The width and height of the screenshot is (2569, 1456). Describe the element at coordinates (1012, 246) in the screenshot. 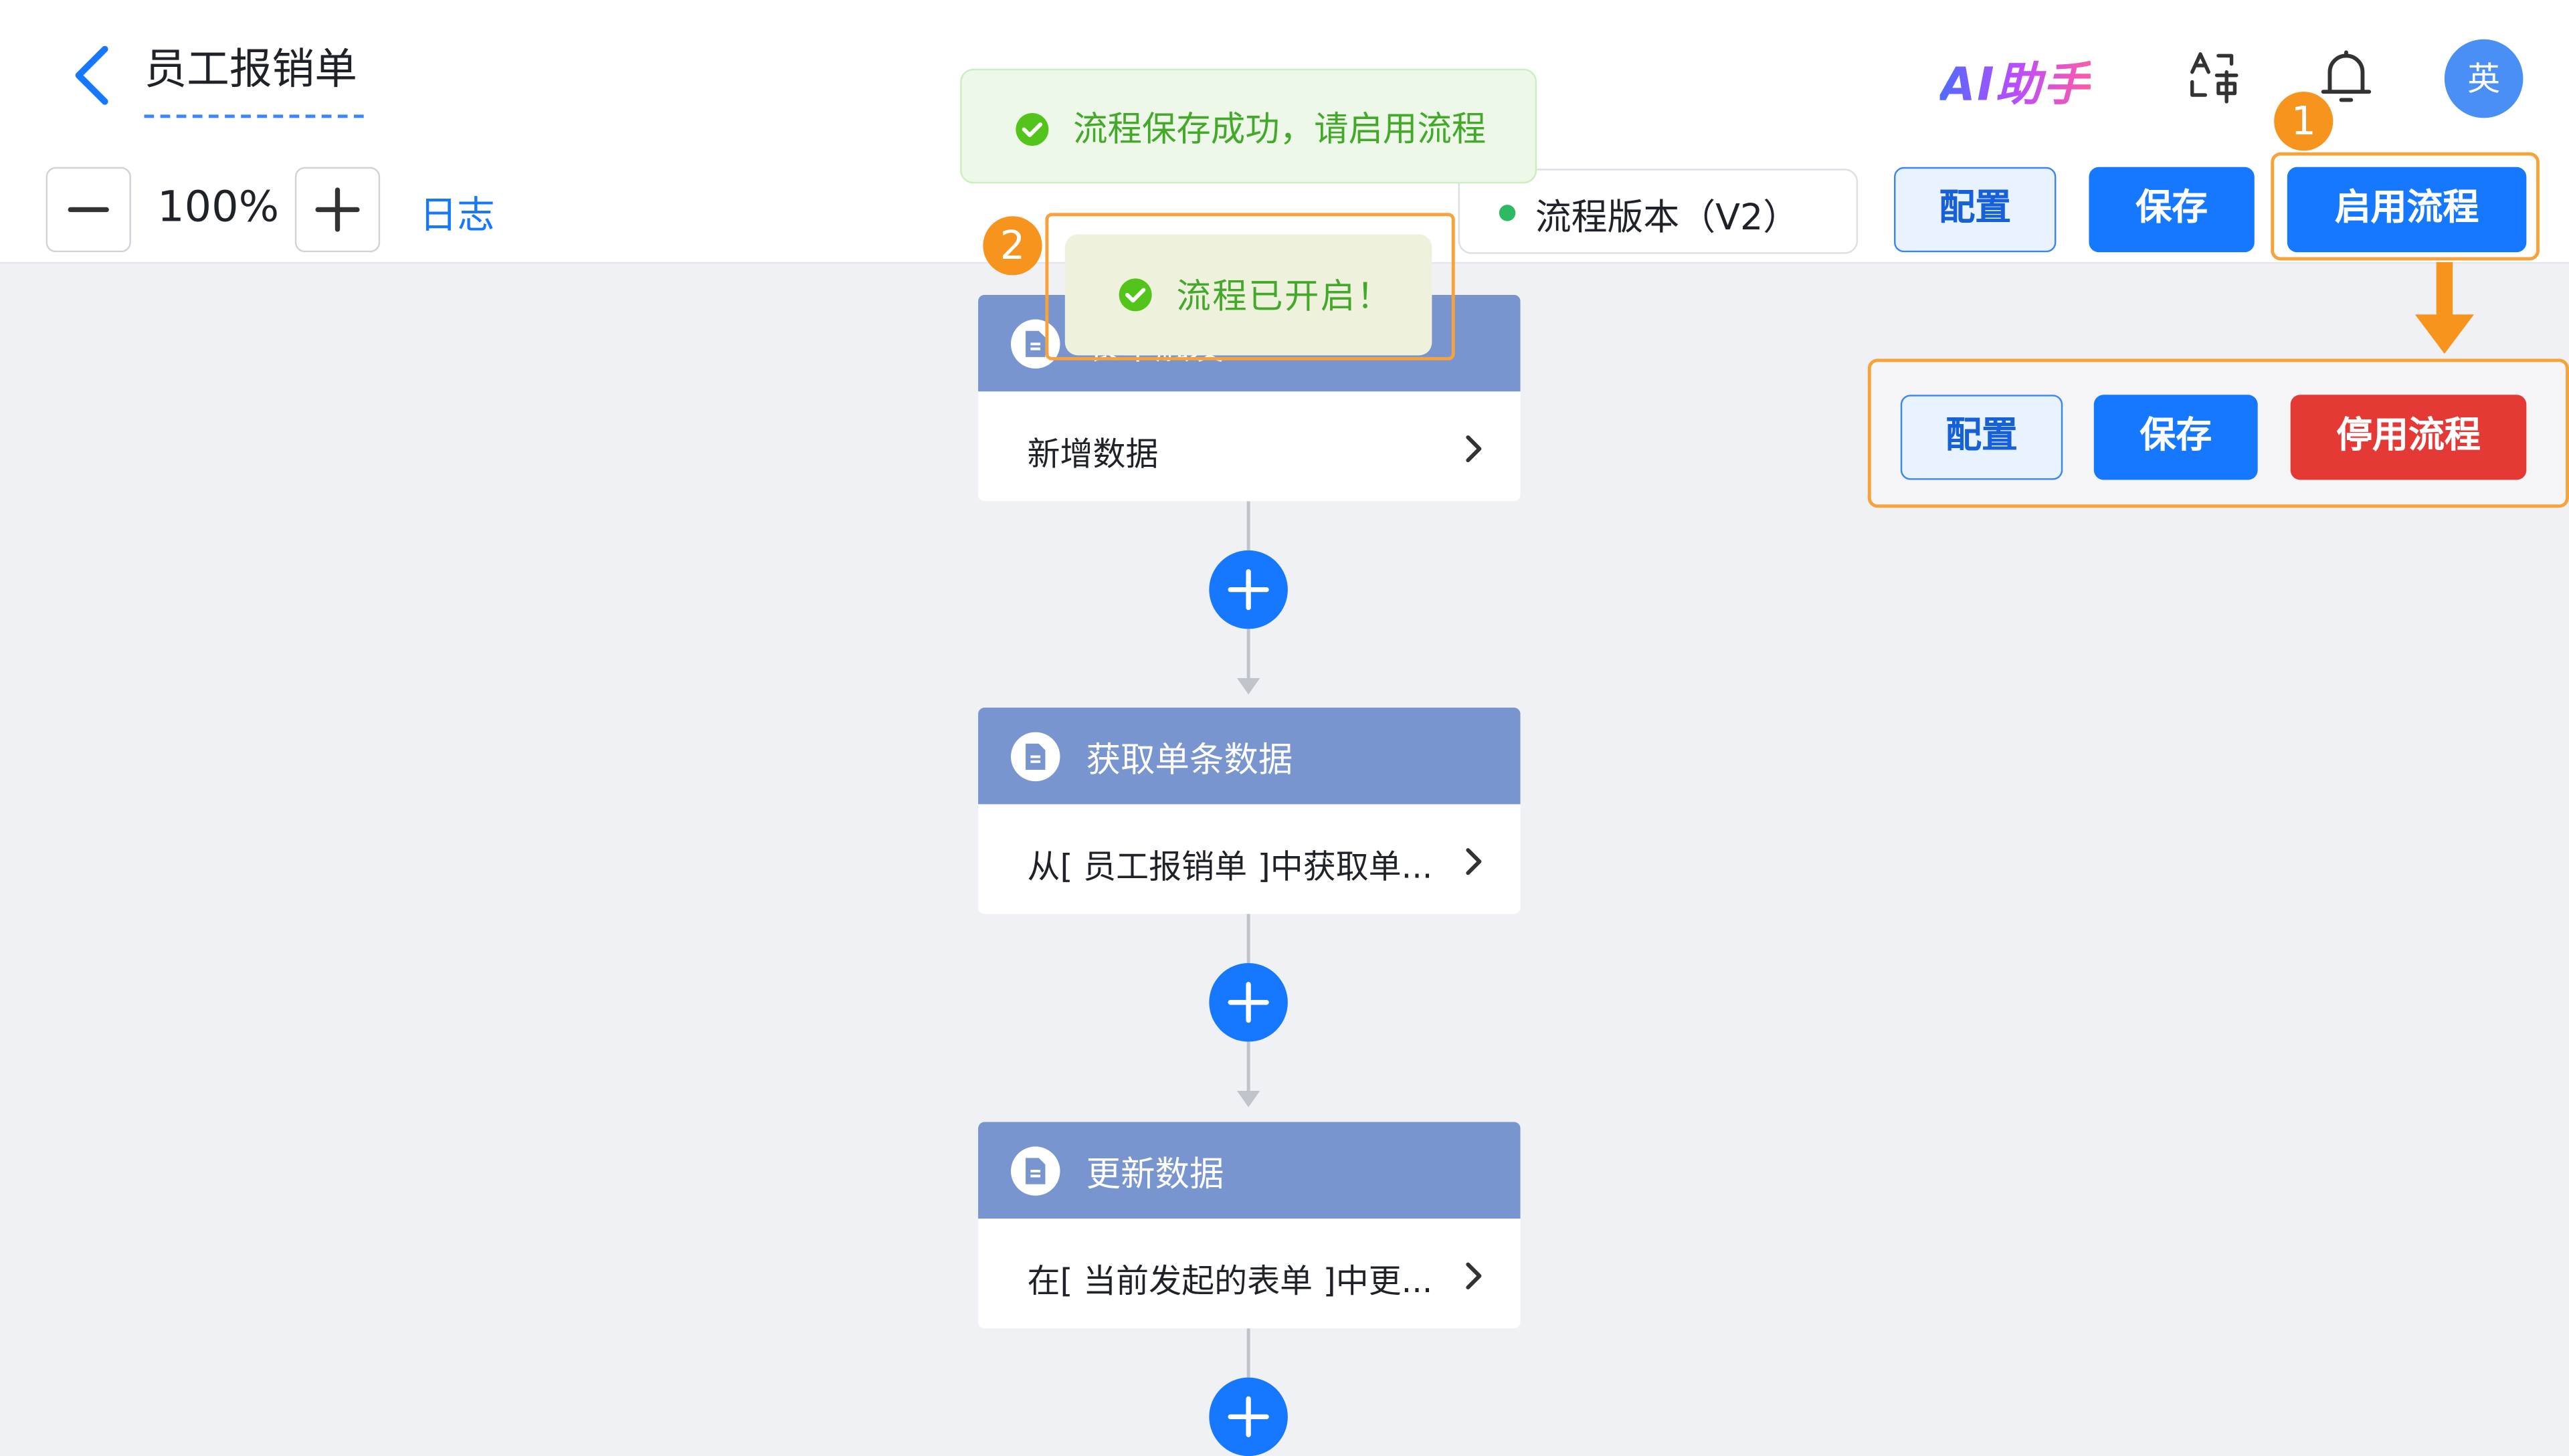

I see `step-badge-2: 2` at that location.